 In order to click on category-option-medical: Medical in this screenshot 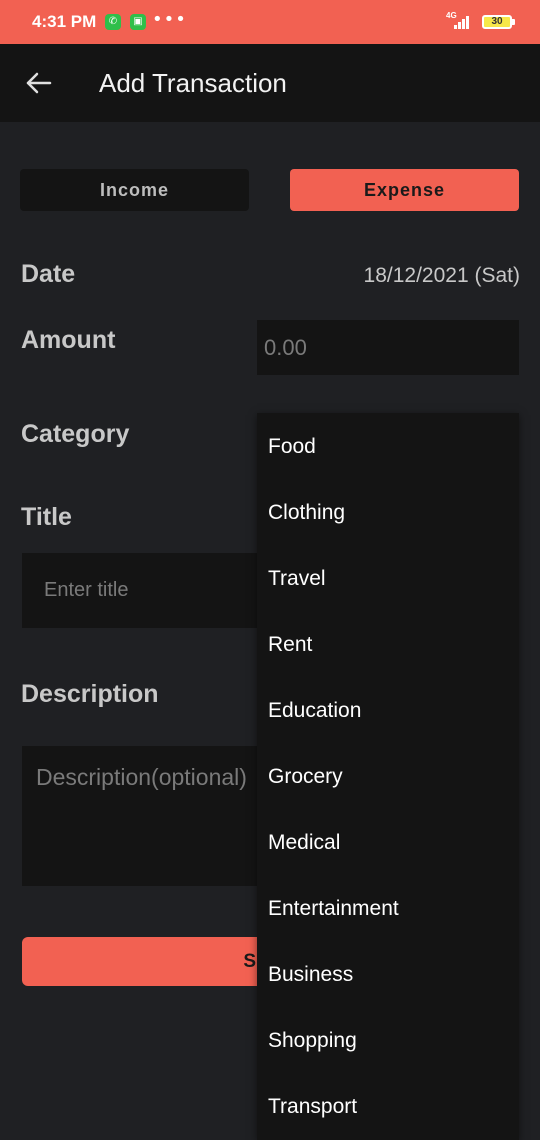, I will do `click(304, 843)`.